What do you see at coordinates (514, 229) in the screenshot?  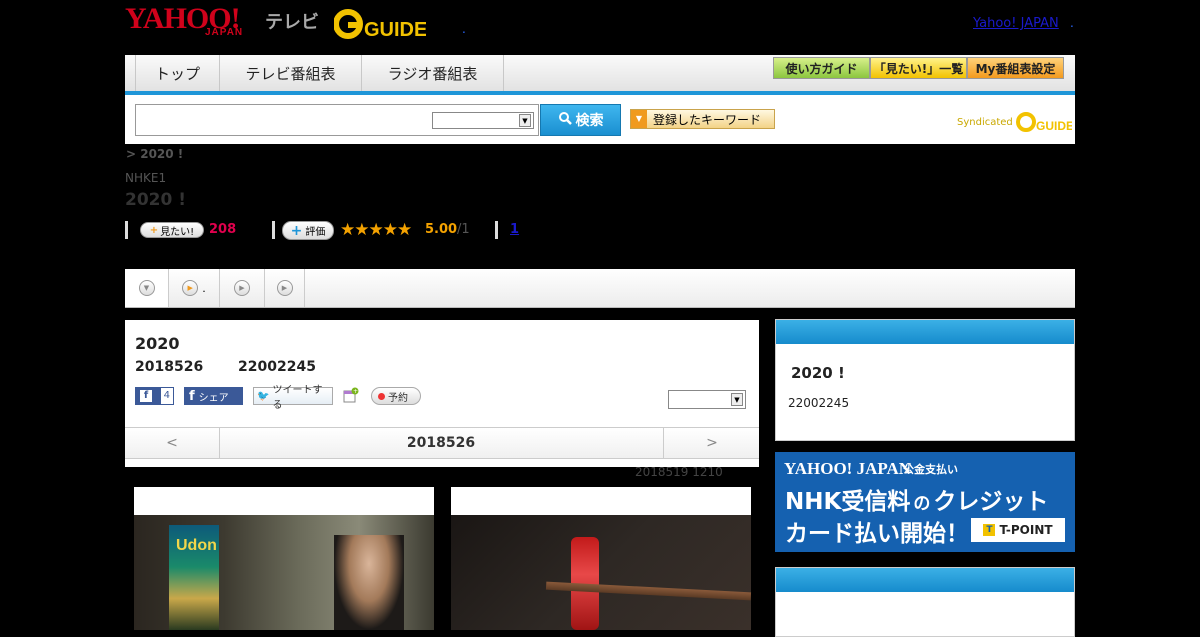 I see `review-count-link: 1` at bounding box center [514, 229].